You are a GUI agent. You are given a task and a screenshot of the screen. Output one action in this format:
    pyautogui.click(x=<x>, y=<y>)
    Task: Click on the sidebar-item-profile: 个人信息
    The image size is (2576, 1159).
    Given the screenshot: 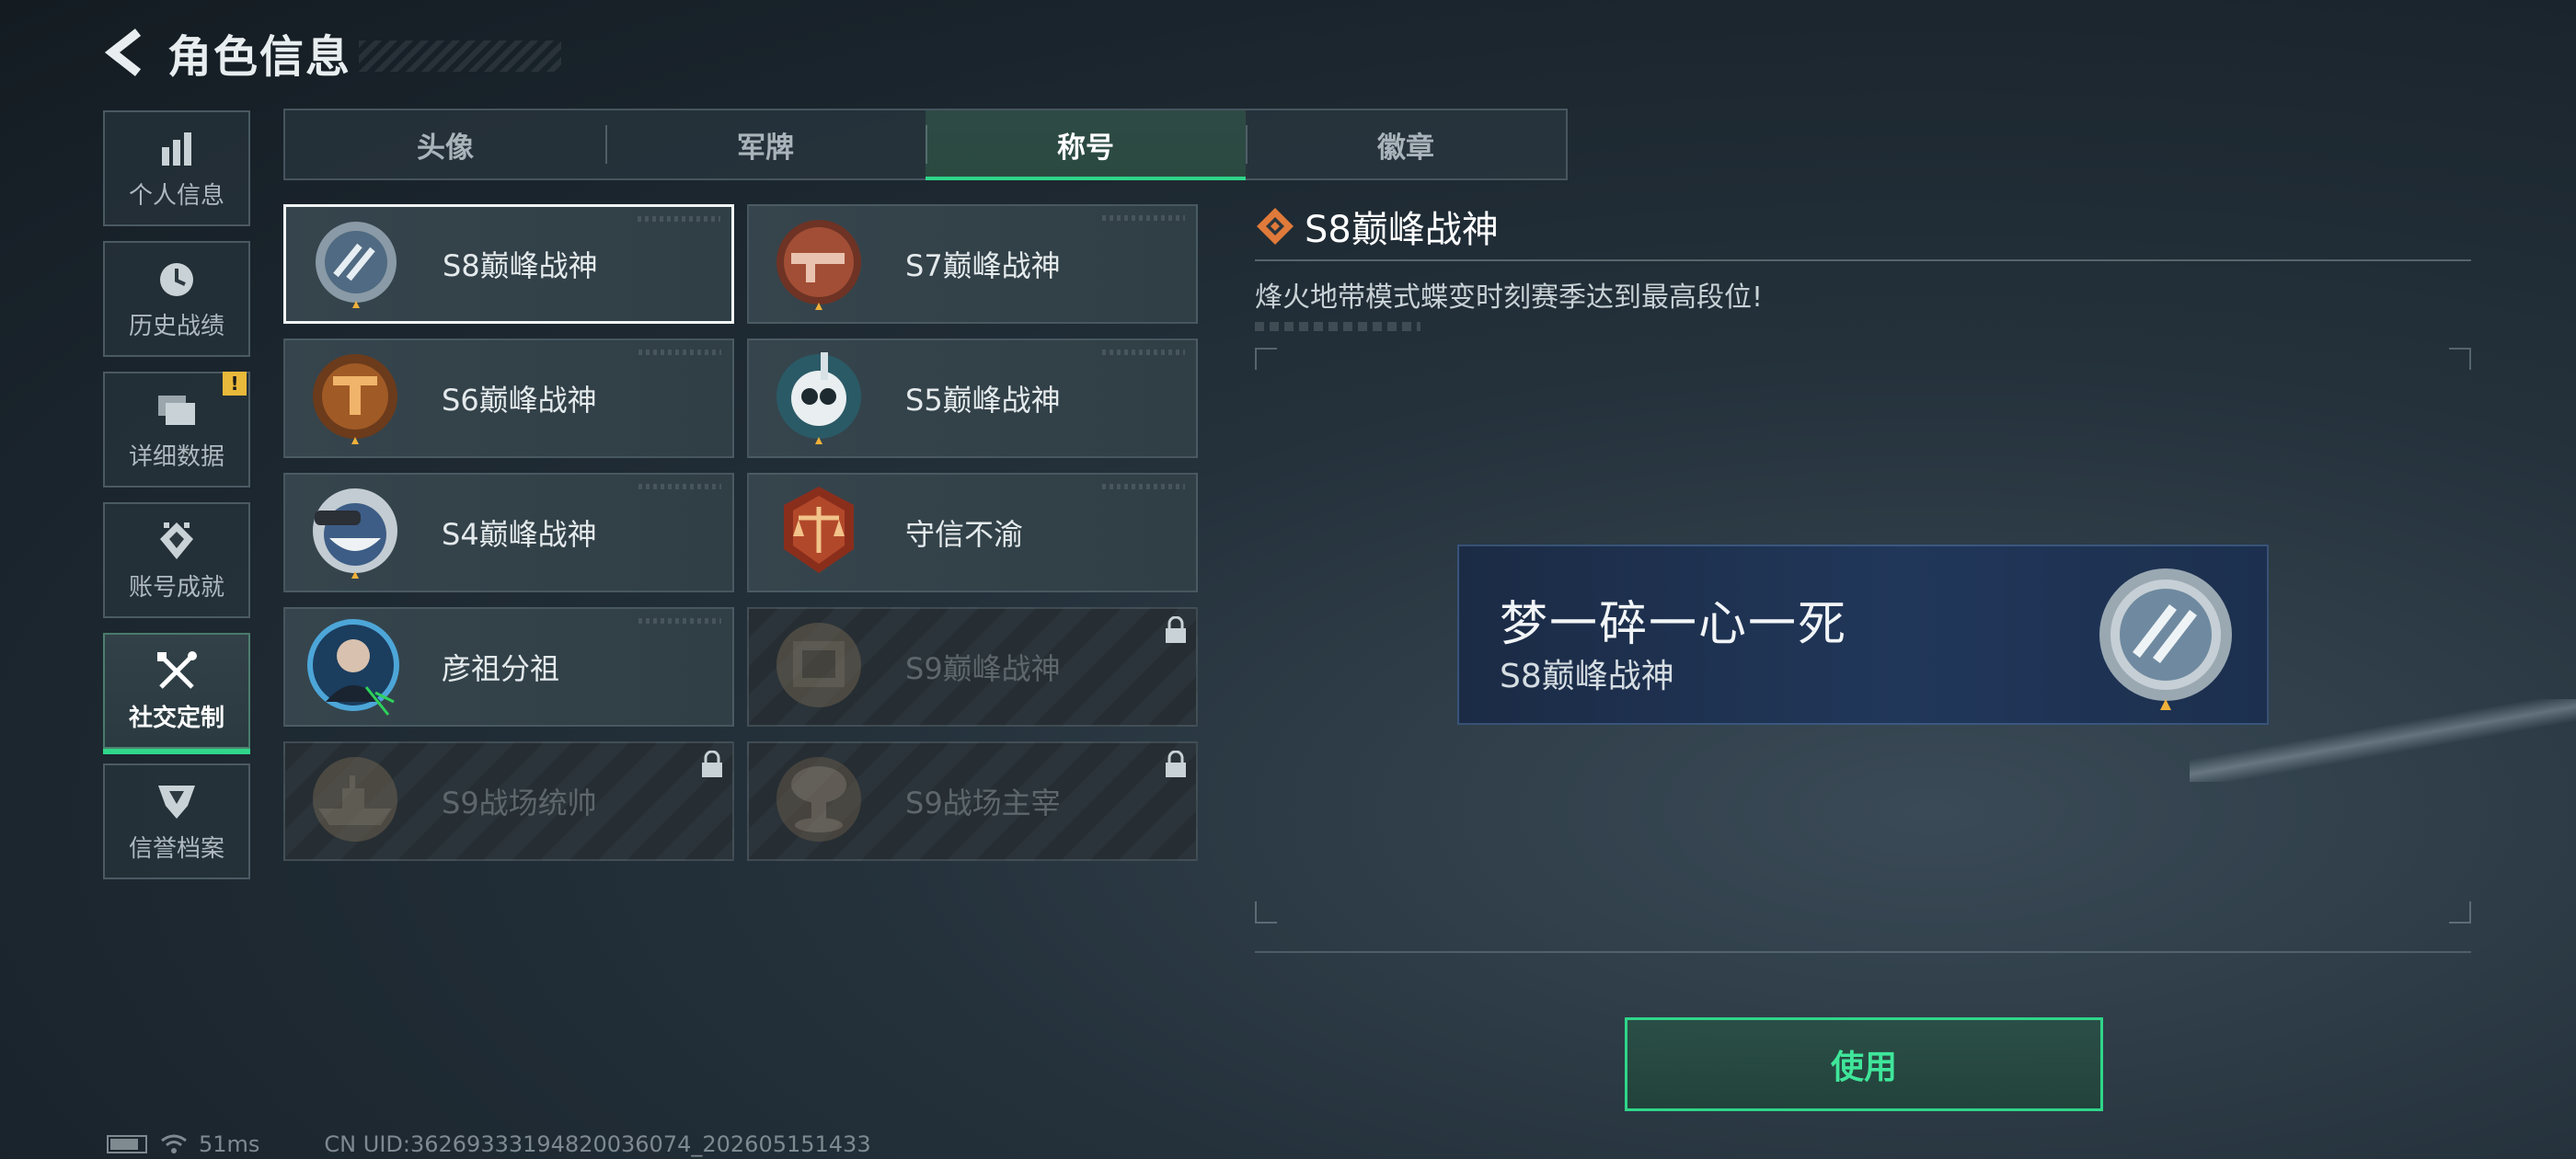 What is the action you would take?
    pyautogui.click(x=176, y=168)
    